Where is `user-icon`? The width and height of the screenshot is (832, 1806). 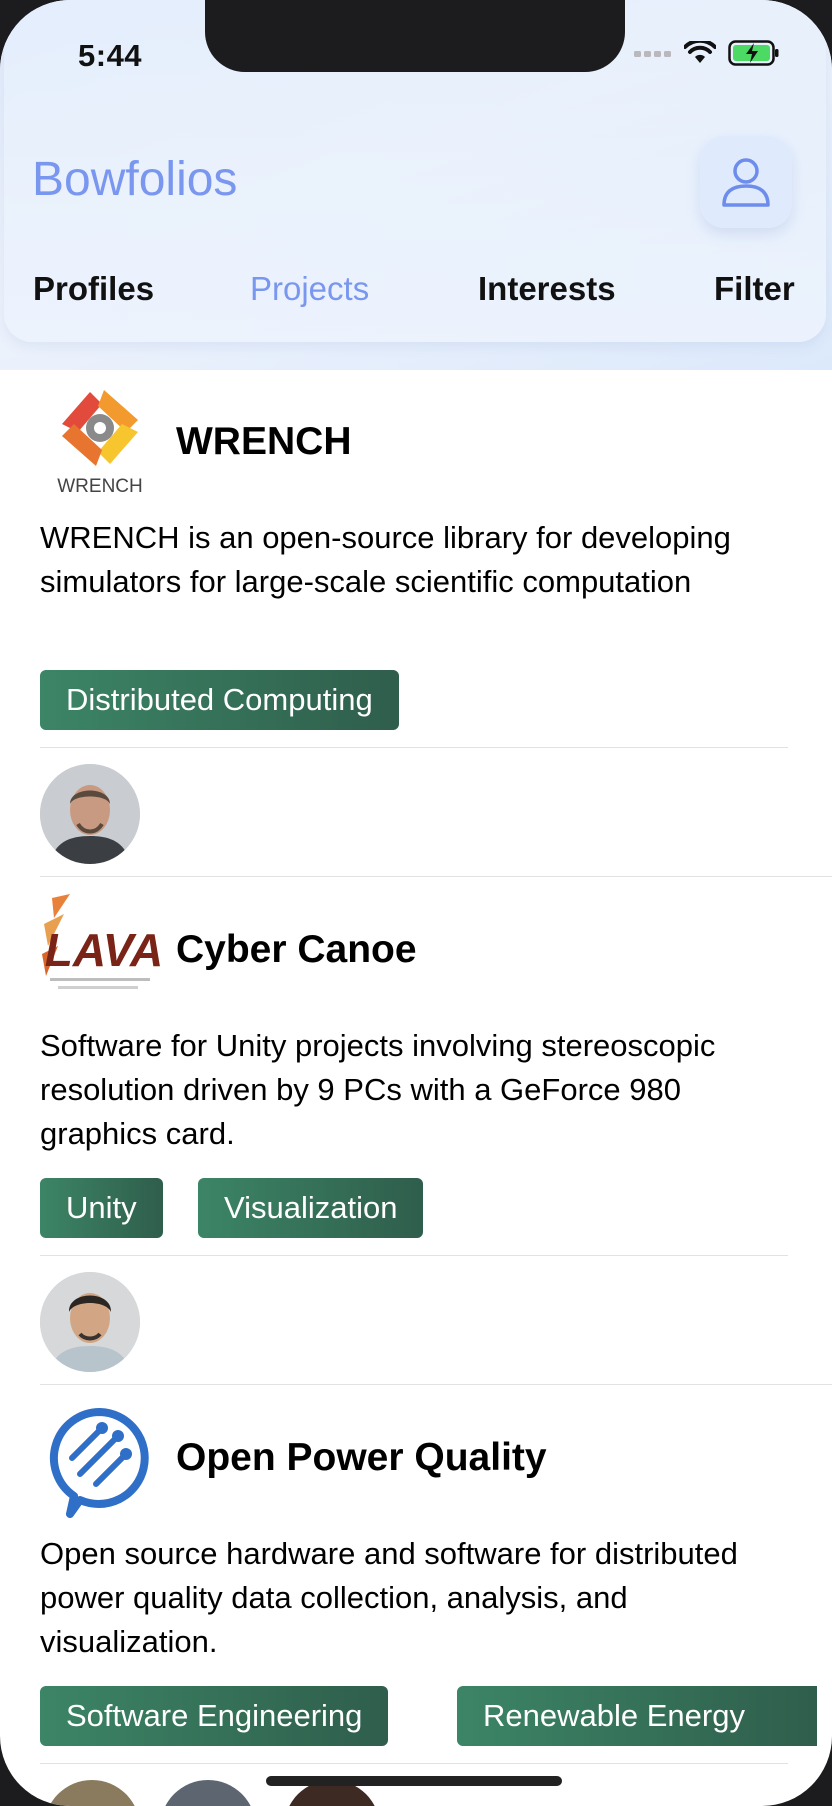 user-icon is located at coordinates (746, 182).